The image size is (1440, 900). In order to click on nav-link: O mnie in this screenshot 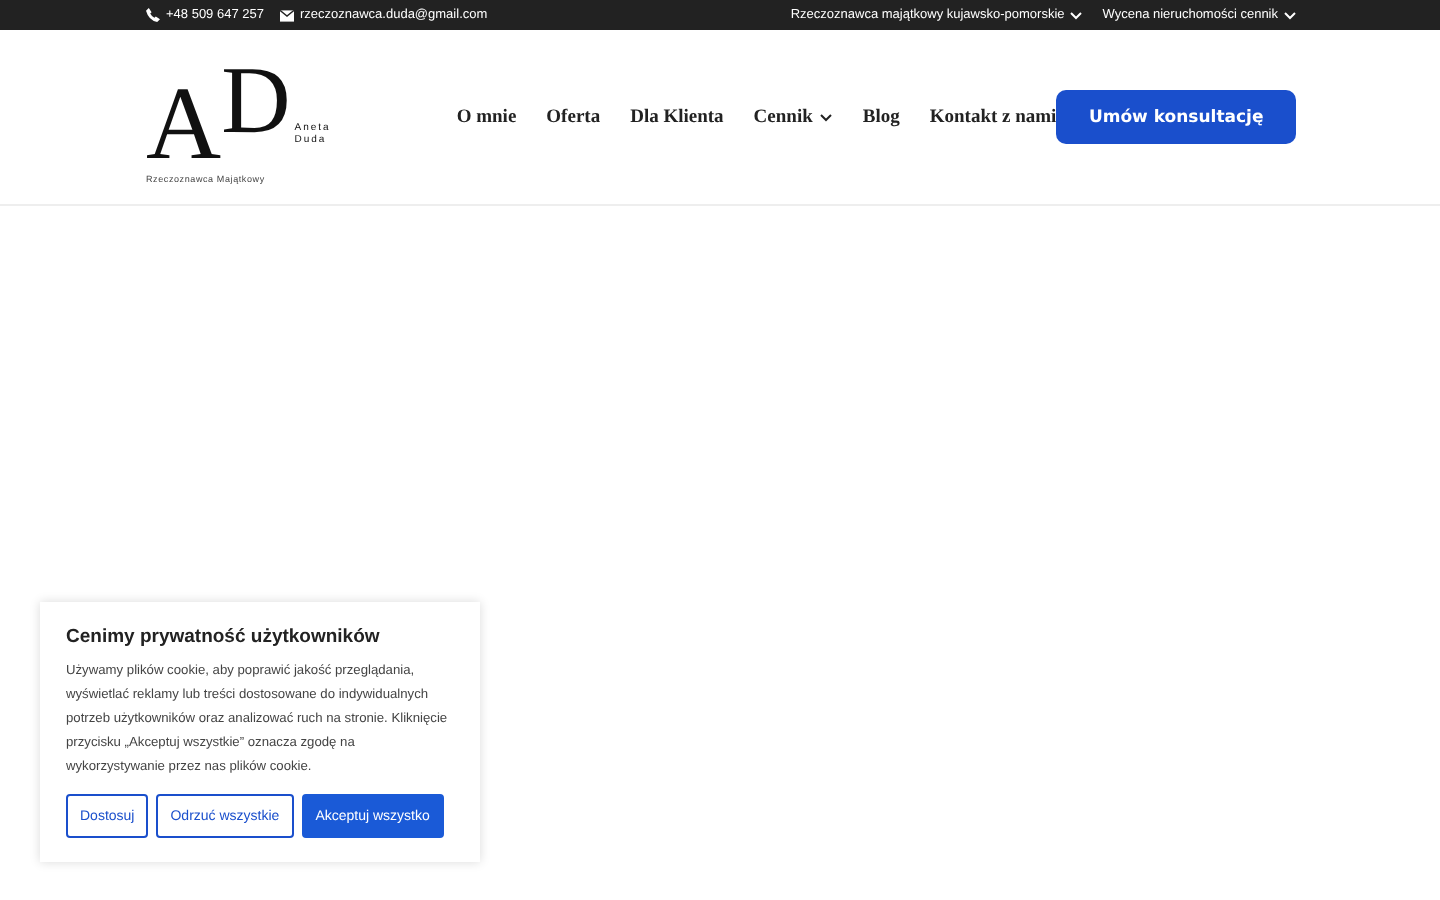, I will do `click(486, 117)`.